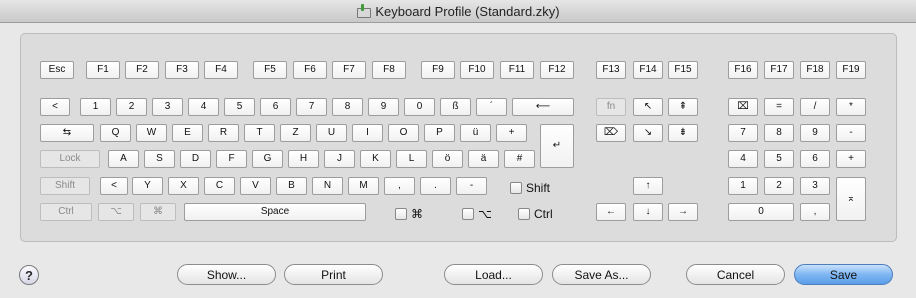 The width and height of the screenshot is (916, 298). I want to click on key-n: N, so click(327, 186).